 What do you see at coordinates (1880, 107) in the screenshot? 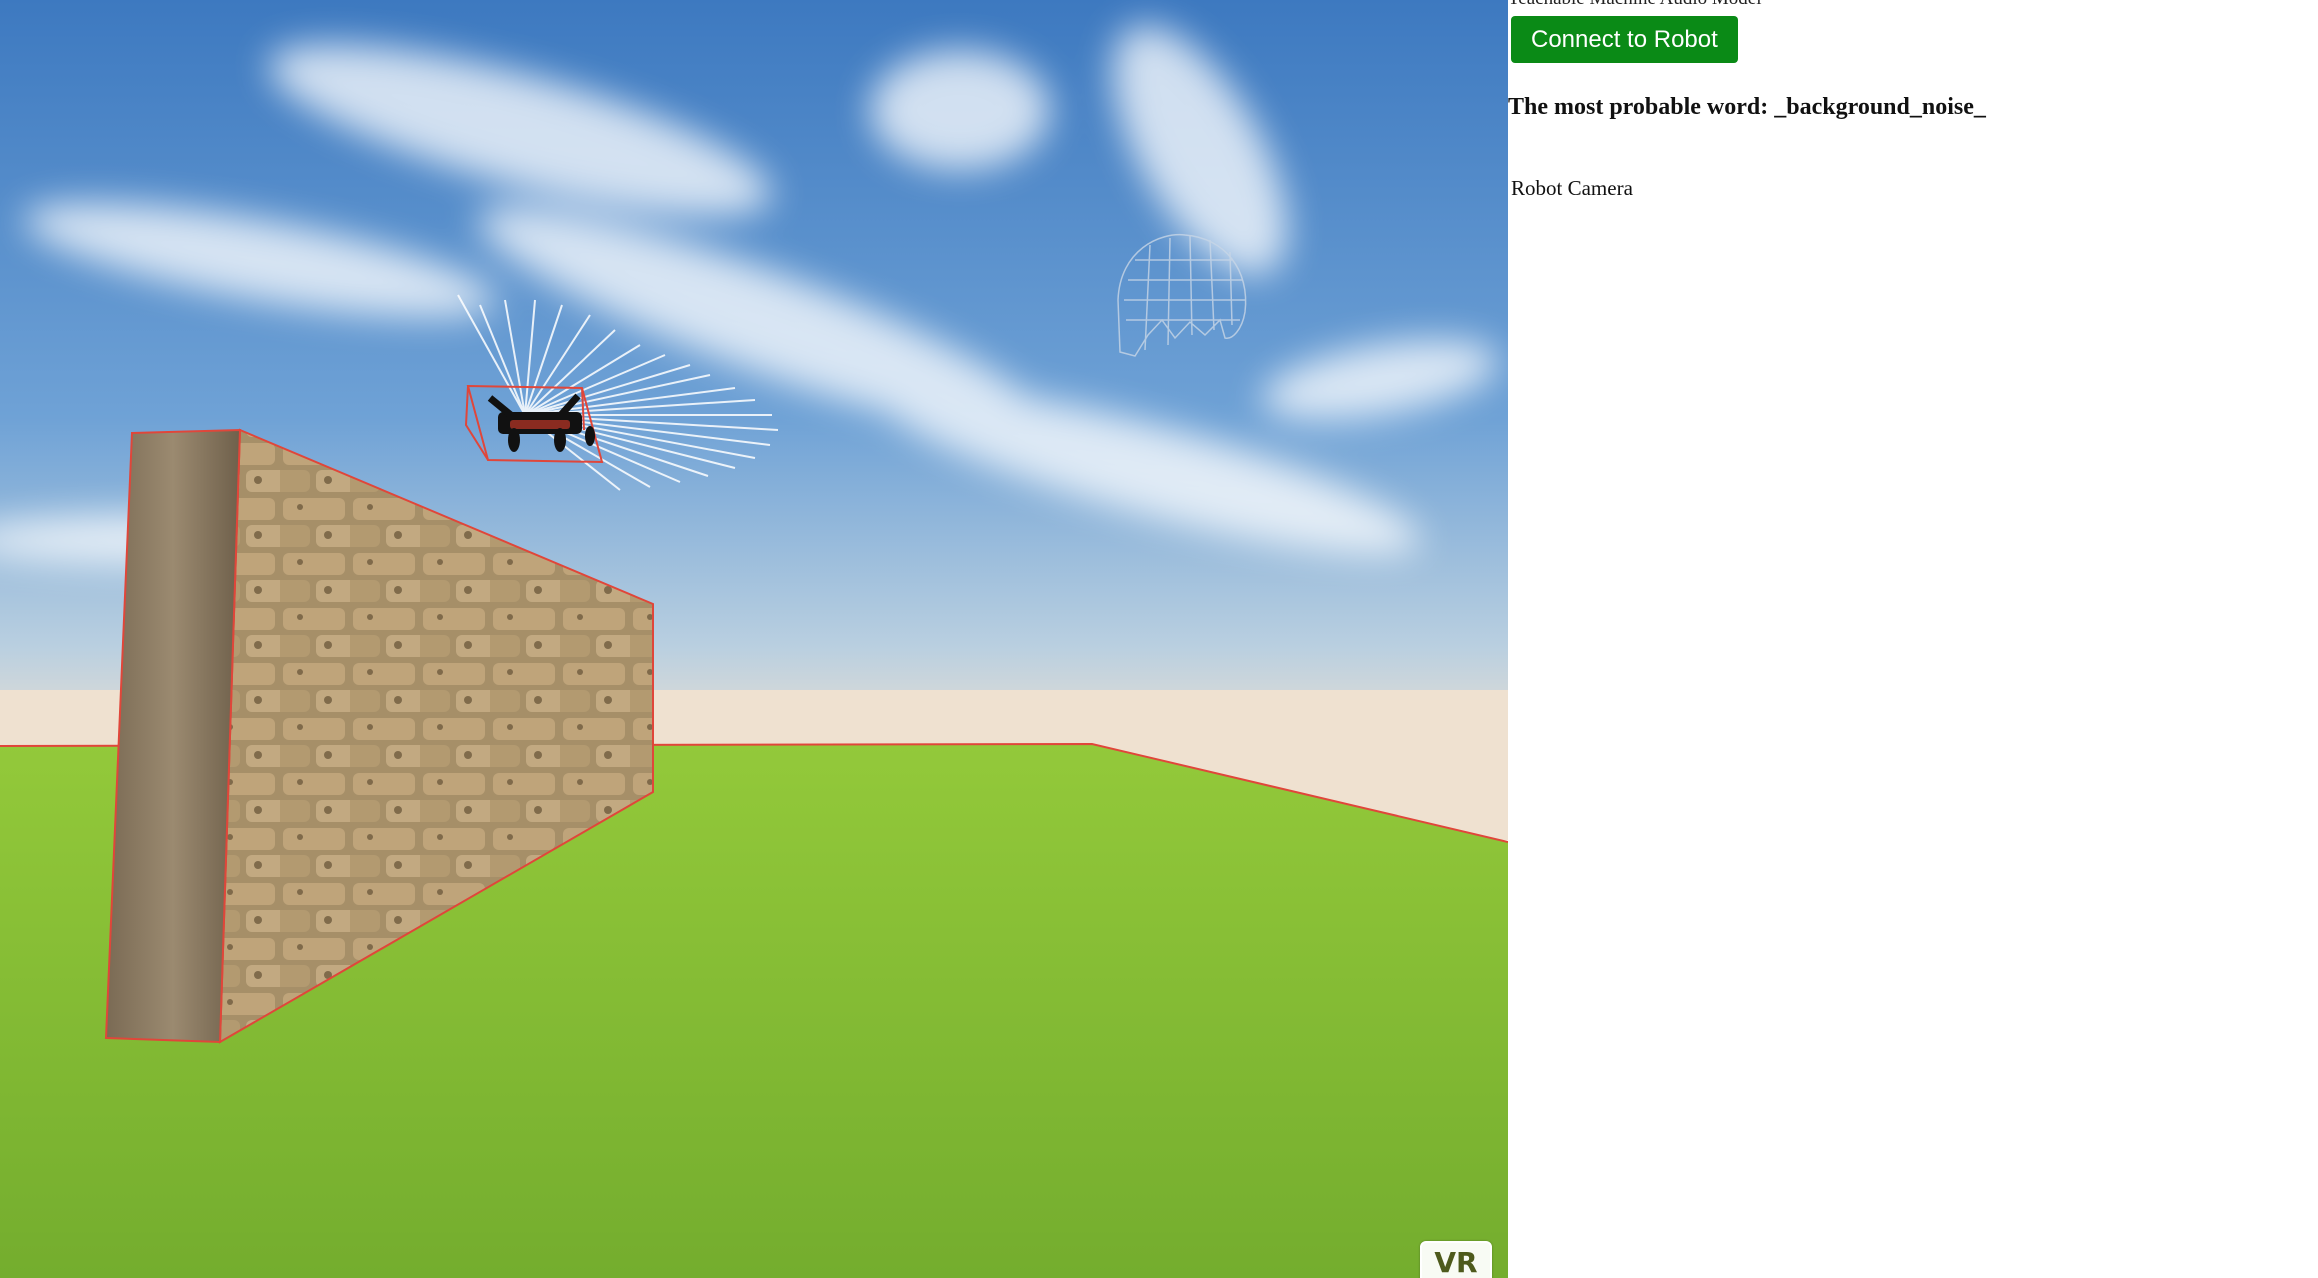
I see `probable-word-value: _background_noise_` at bounding box center [1880, 107].